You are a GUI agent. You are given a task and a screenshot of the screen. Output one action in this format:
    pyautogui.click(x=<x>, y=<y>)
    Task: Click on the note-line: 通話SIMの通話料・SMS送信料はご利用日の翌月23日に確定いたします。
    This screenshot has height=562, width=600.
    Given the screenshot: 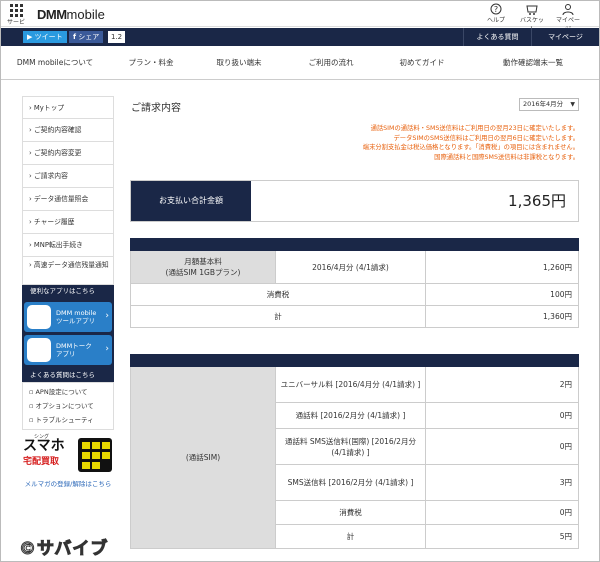 What is the action you would take?
    pyautogui.click(x=474, y=128)
    